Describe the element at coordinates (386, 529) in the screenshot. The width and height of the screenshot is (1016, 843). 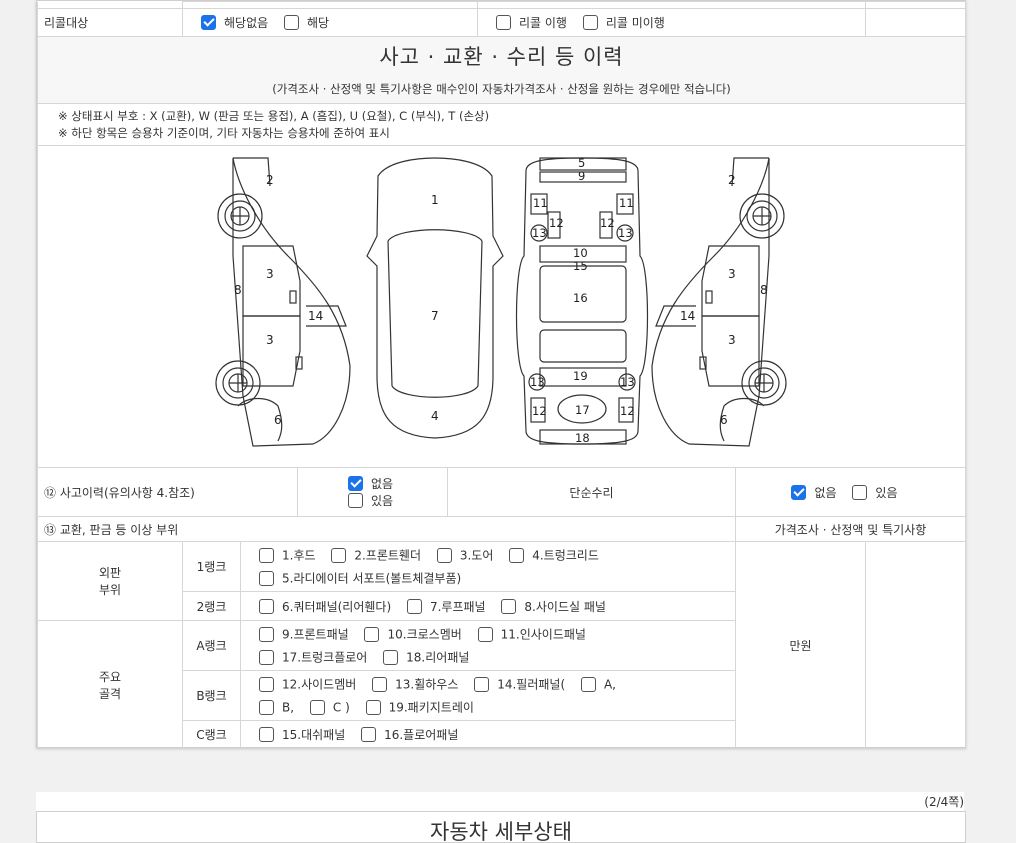
I see `parts-label: ⑬ 교환, 판금 등 이상 부위` at that location.